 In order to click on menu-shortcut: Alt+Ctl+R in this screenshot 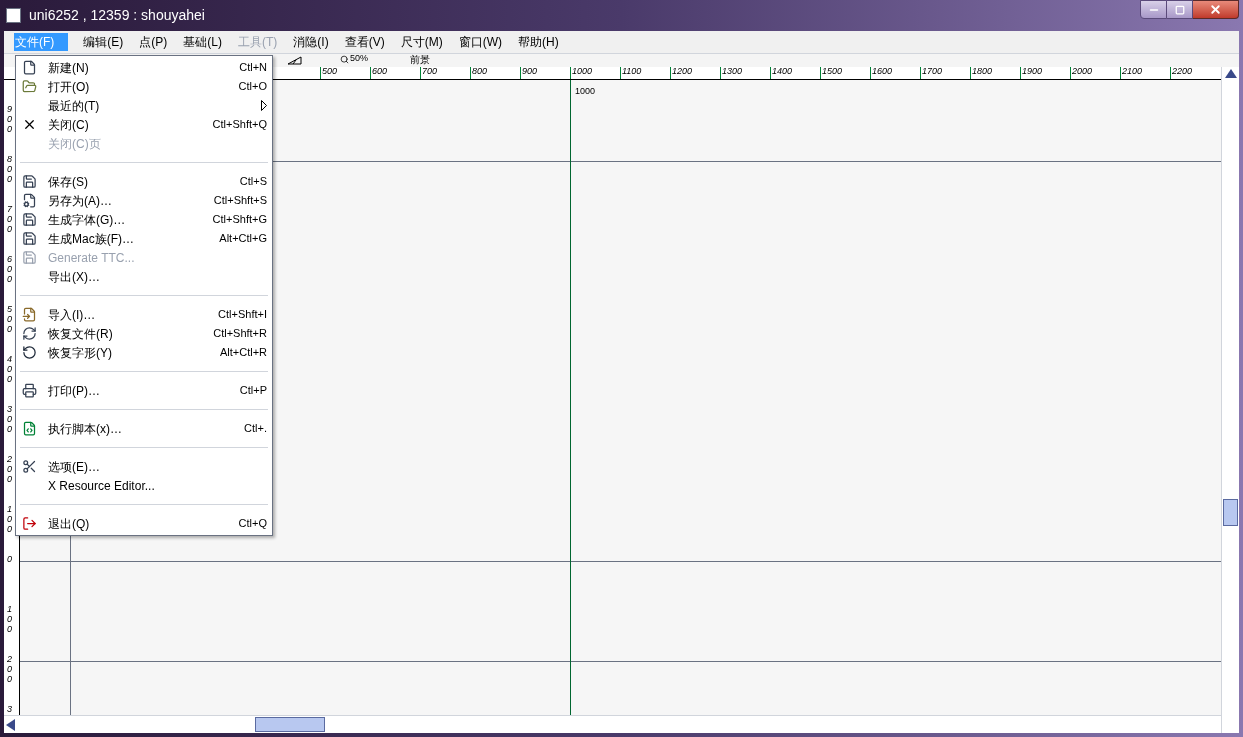, I will do `click(243, 353)`.